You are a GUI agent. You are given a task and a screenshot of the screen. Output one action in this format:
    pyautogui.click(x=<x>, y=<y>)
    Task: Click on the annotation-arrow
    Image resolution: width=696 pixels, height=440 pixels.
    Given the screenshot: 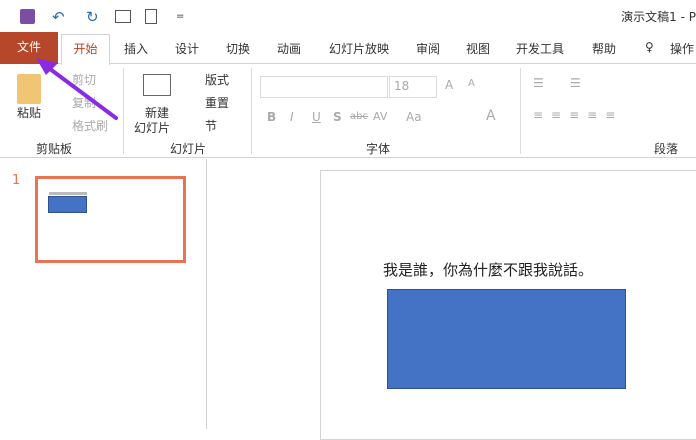 What is the action you would take?
    pyautogui.click(x=77, y=89)
    